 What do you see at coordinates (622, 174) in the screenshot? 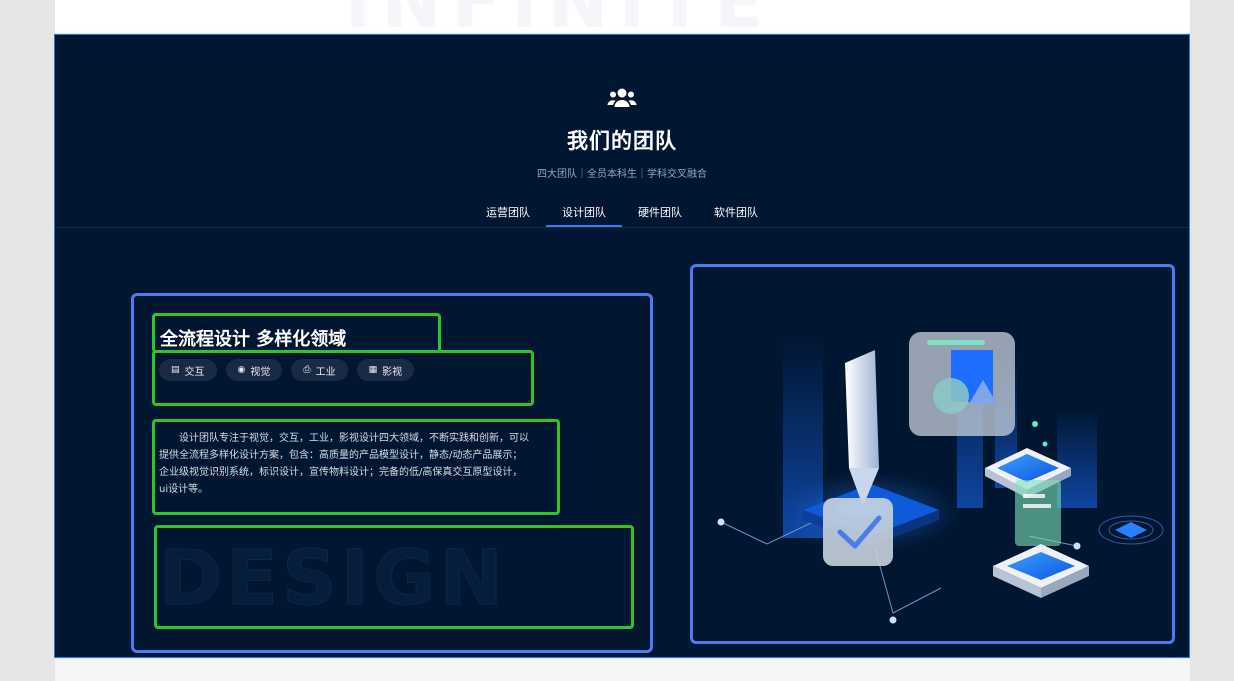
I see `section-subtitle: 四大团队｜全员本科生｜学科交叉融合` at bounding box center [622, 174].